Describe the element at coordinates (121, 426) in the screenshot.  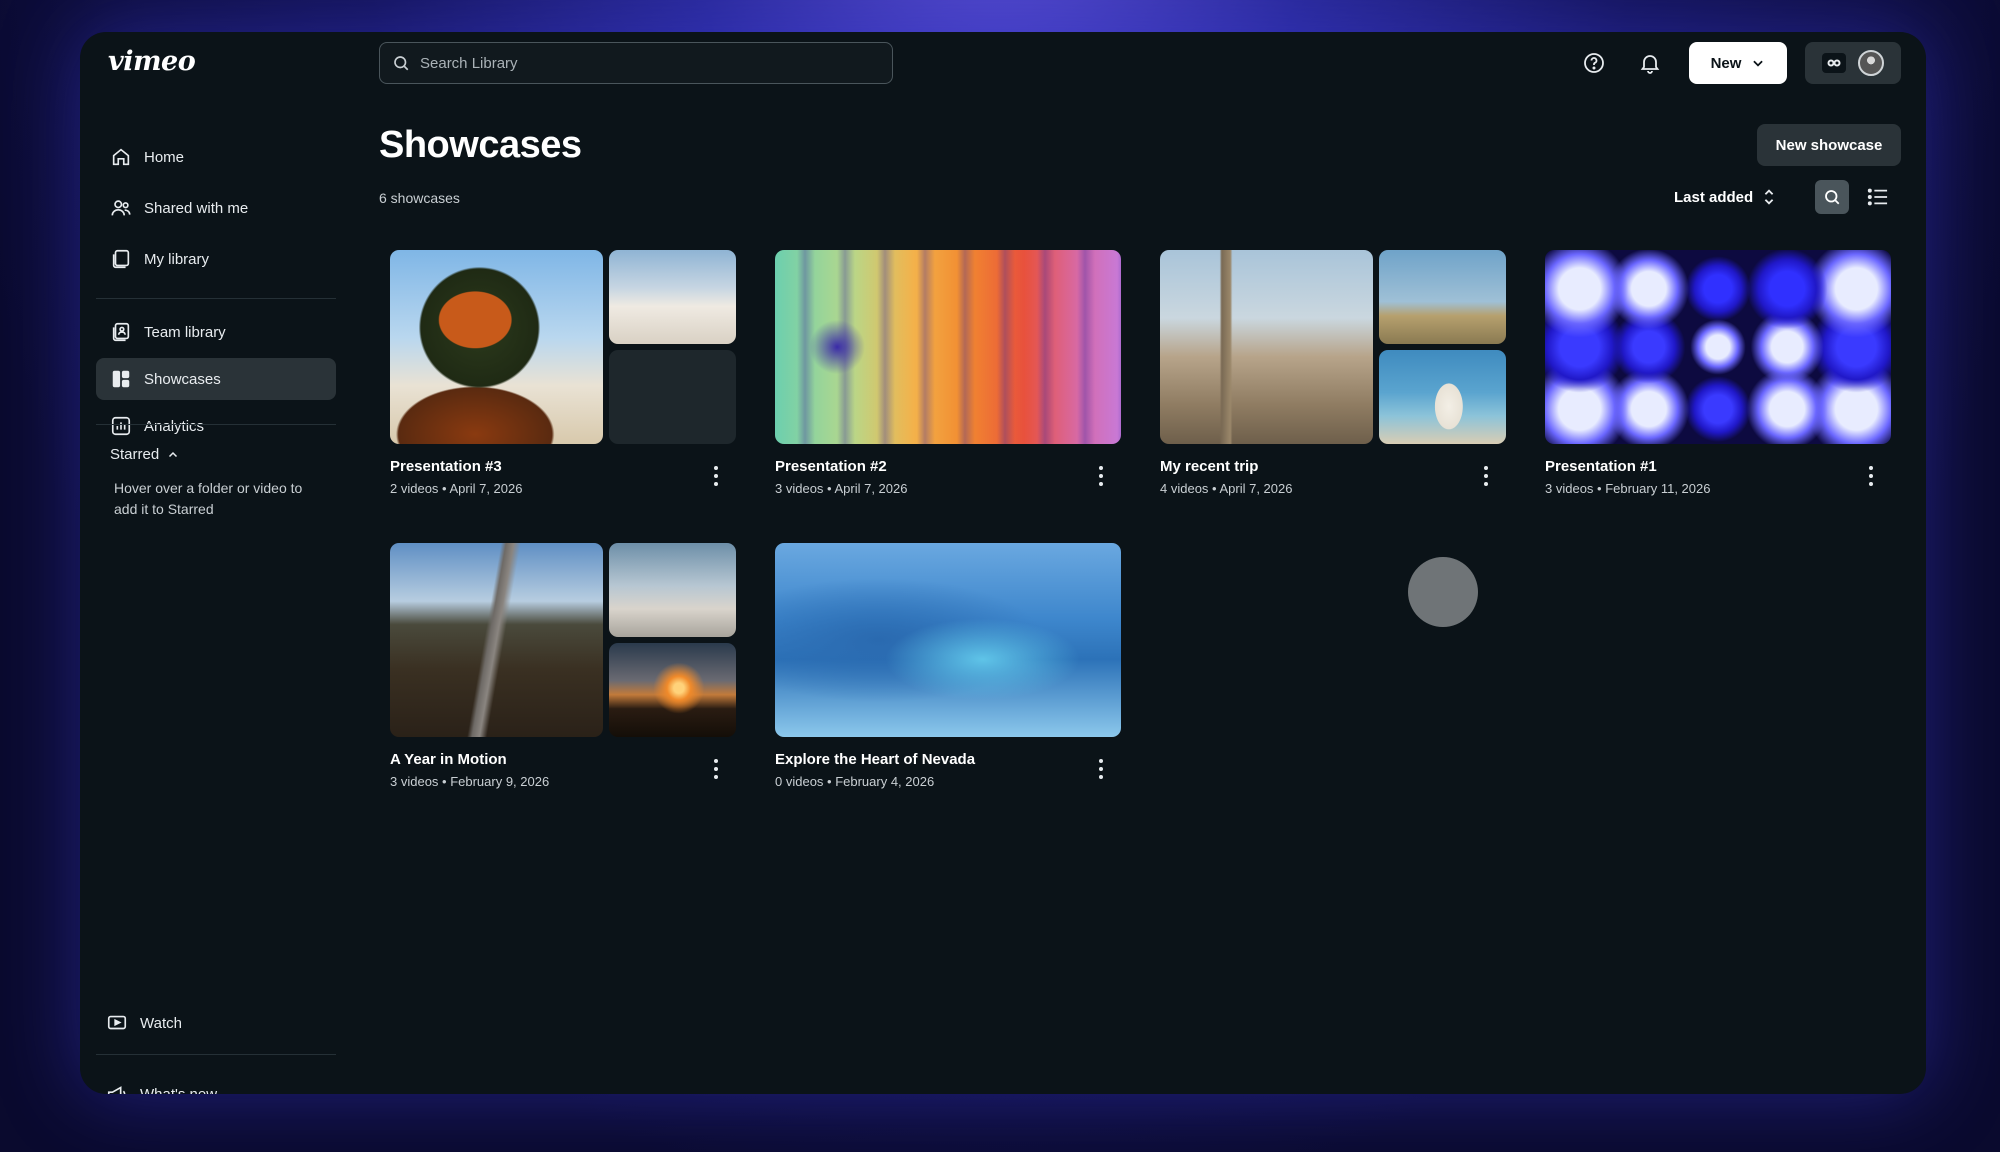
I see `analytics-icon` at that location.